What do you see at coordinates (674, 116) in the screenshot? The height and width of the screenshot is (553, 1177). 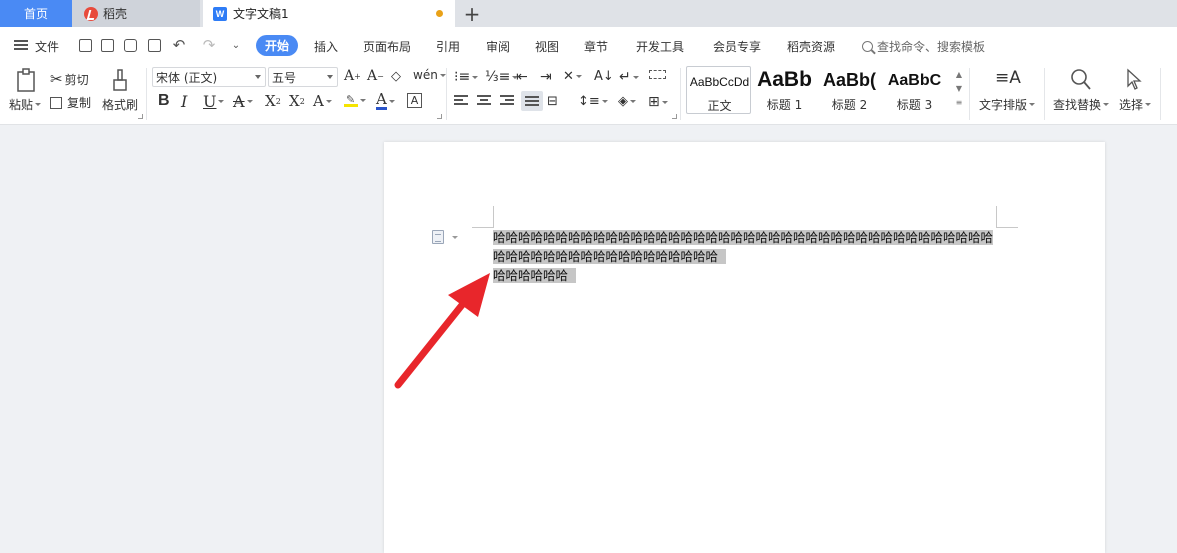 I see `paragraph-dialog-launcher` at bounding box center [674, 116].